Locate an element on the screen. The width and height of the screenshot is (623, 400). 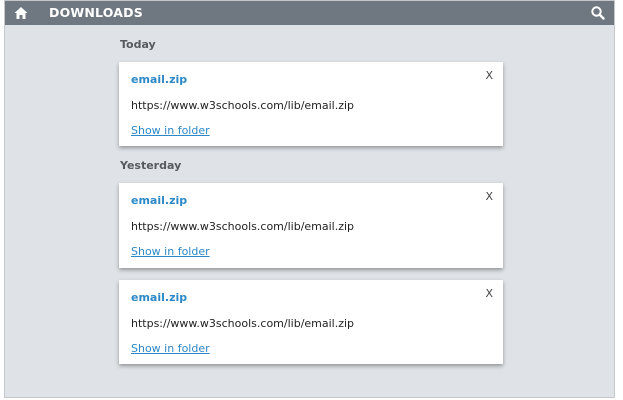
section-heading-yesterday: Yesterday is located at coordinates (151, 165).